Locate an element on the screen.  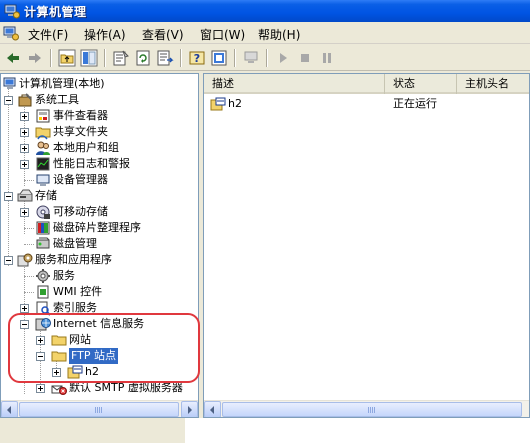
system-menu-icon is located at coordinates (11, 33).